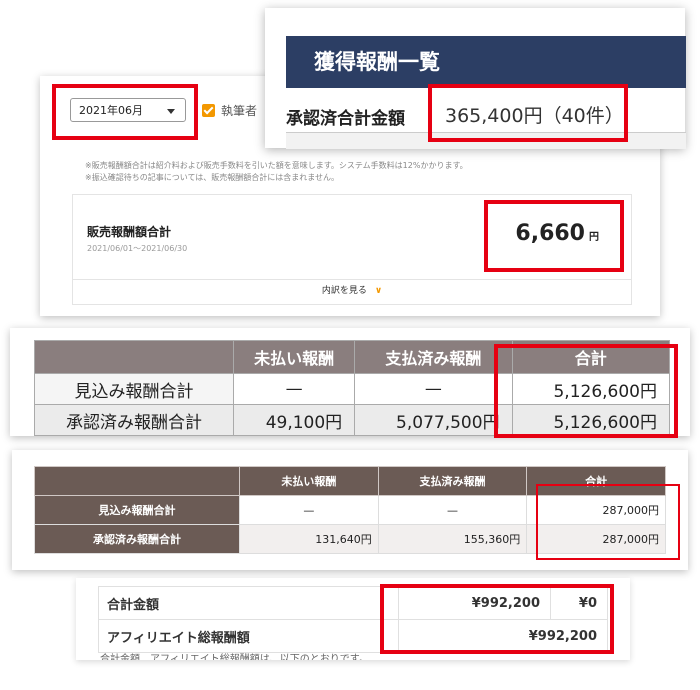  What do you see at coordinates (345, 119) in the screenshot?
I see `approved-total-label: 承認済合計金額` at bounding box center [345, 119].